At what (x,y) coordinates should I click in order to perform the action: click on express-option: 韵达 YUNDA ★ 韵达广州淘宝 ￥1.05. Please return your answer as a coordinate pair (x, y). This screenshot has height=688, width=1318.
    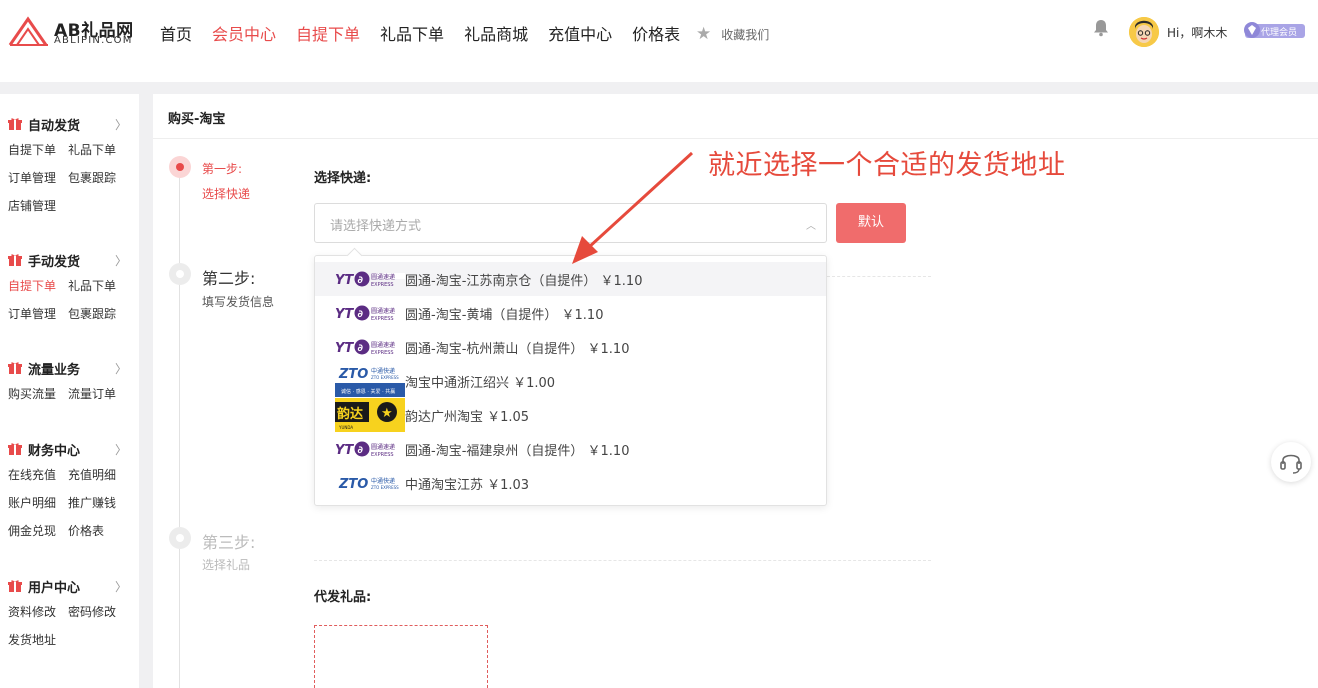
    Looking at the image, I should click on (570, 415).